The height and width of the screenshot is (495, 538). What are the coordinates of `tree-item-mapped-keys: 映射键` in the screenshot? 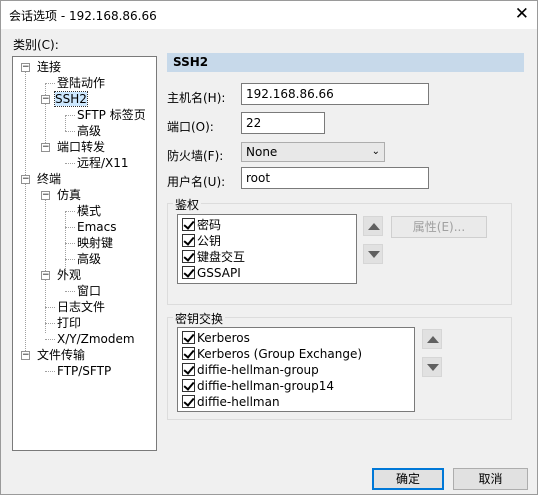 It's located at (95, 243).